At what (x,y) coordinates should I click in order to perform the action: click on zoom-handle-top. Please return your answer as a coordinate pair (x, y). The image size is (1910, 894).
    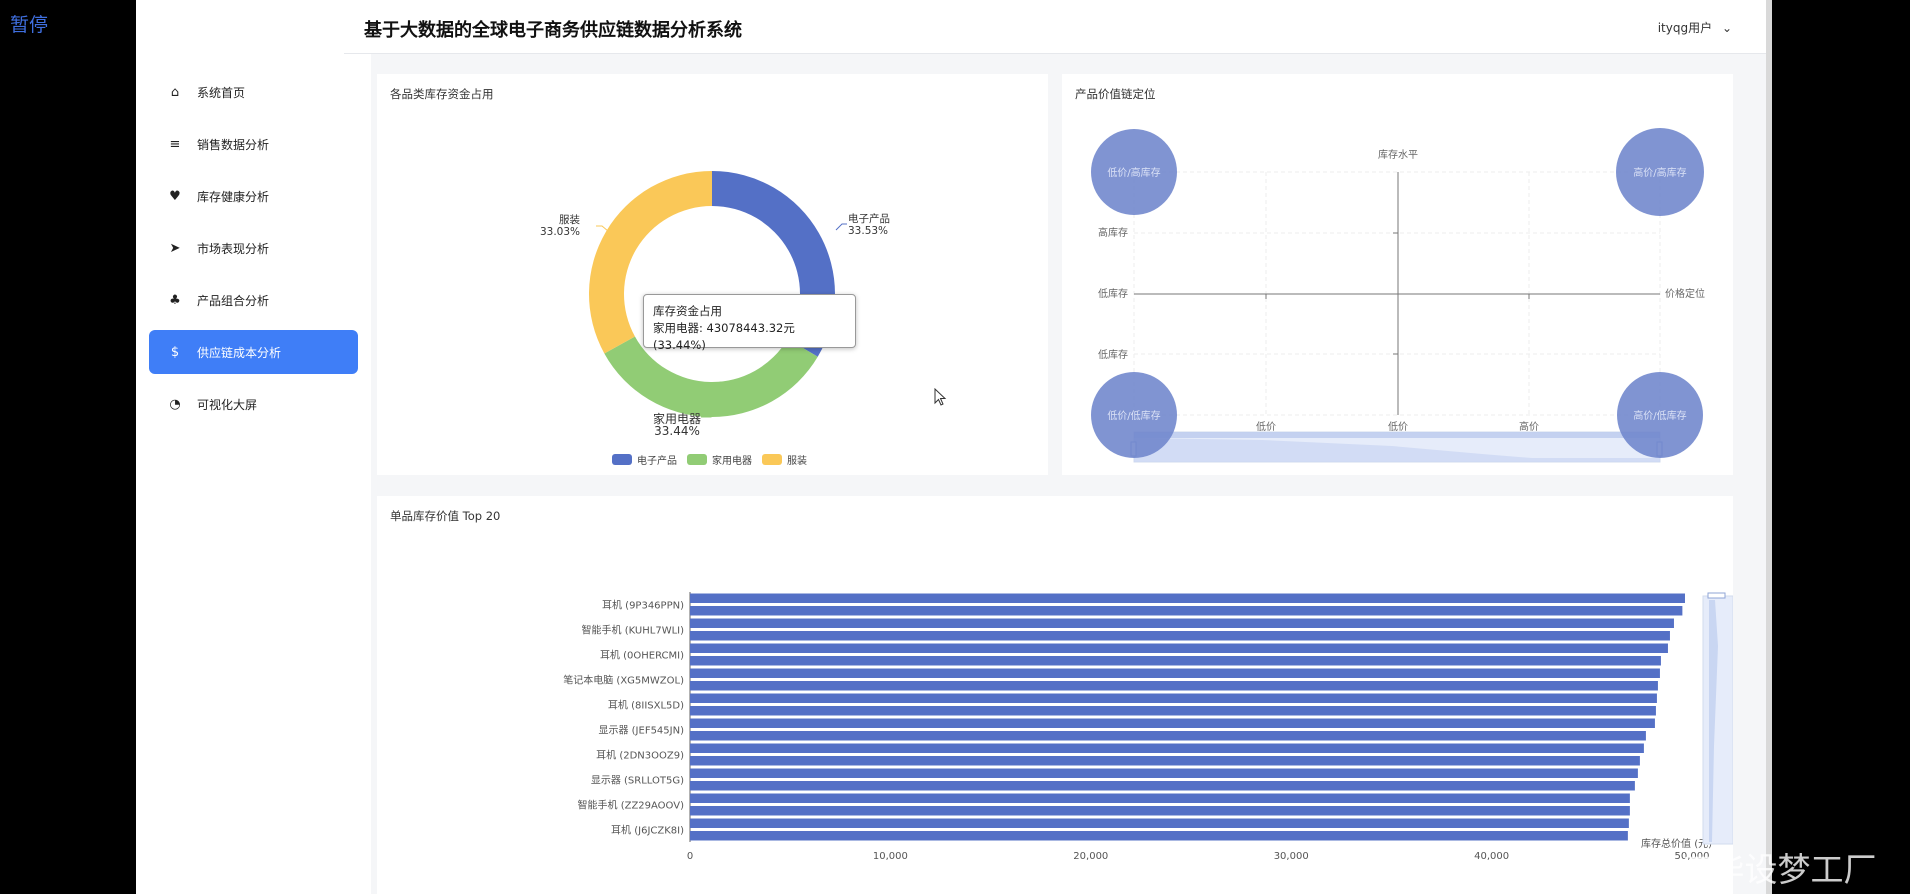
    Looking at the image, I should click on (1716, 595).